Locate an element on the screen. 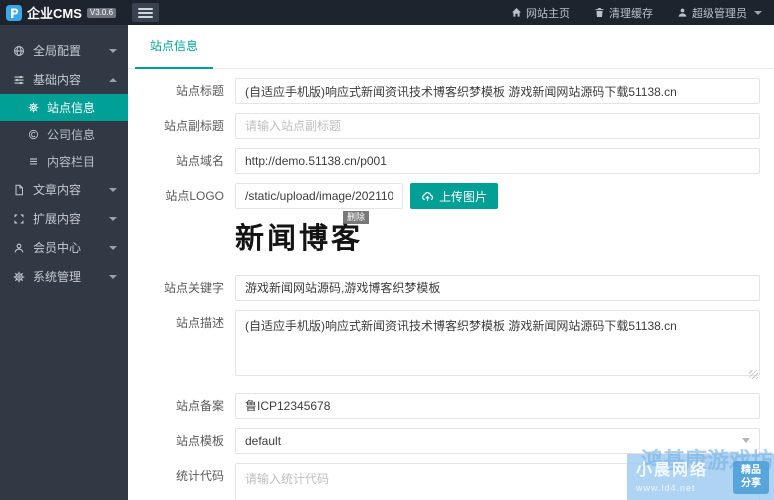  version-badge: V3.0.6 is located at coordinates (101, 12).